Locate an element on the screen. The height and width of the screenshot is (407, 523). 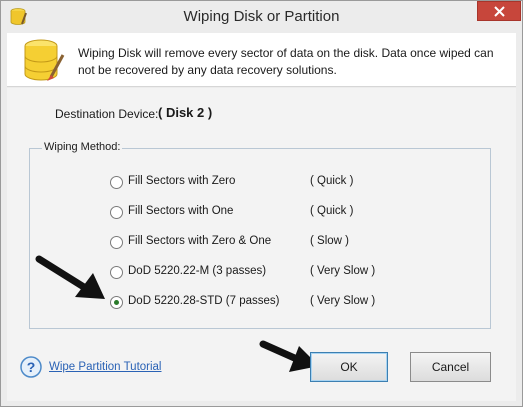
option-fill-zero: Fill Sectors with Zero ( Quick ) is located at coordinates (290, 182).